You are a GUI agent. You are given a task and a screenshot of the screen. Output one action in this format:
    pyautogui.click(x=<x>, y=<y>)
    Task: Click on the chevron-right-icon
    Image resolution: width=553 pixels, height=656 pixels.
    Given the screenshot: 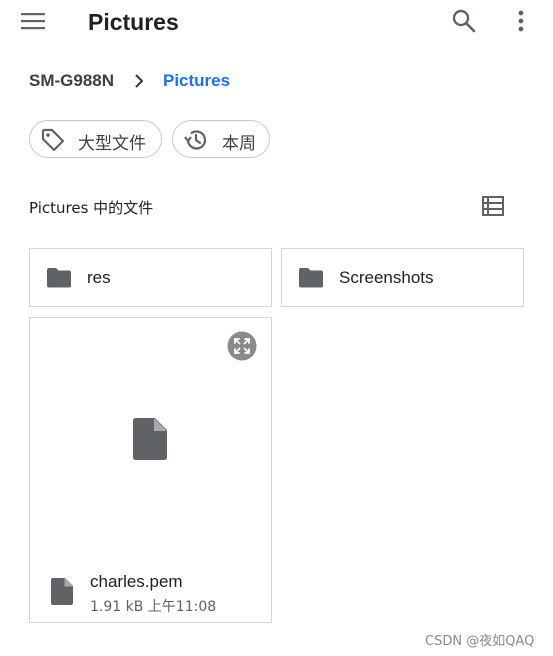 What is the action you would take?
    pyautogui.click(x=139, y=81)
    